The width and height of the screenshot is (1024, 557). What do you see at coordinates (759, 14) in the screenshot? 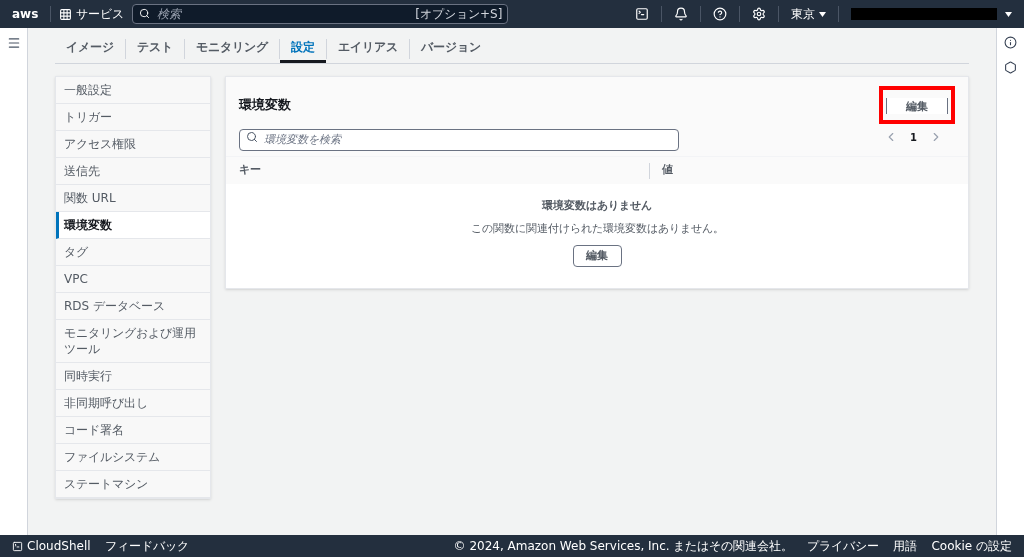
I see `settings-icon` at bounding box center [759, 14].